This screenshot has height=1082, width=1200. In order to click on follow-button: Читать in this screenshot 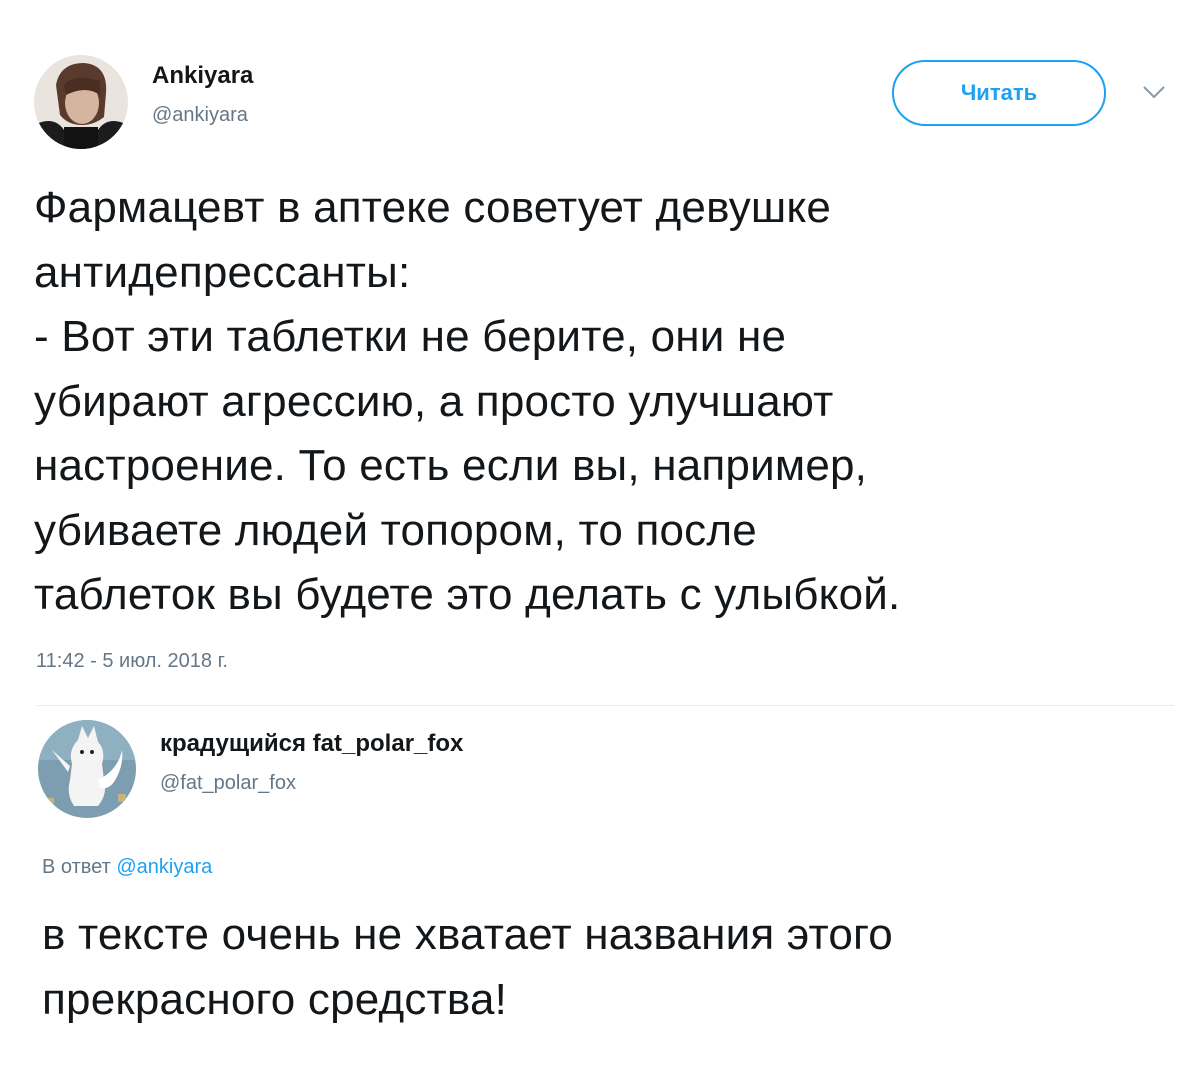, I will do `click(999, 93)`.